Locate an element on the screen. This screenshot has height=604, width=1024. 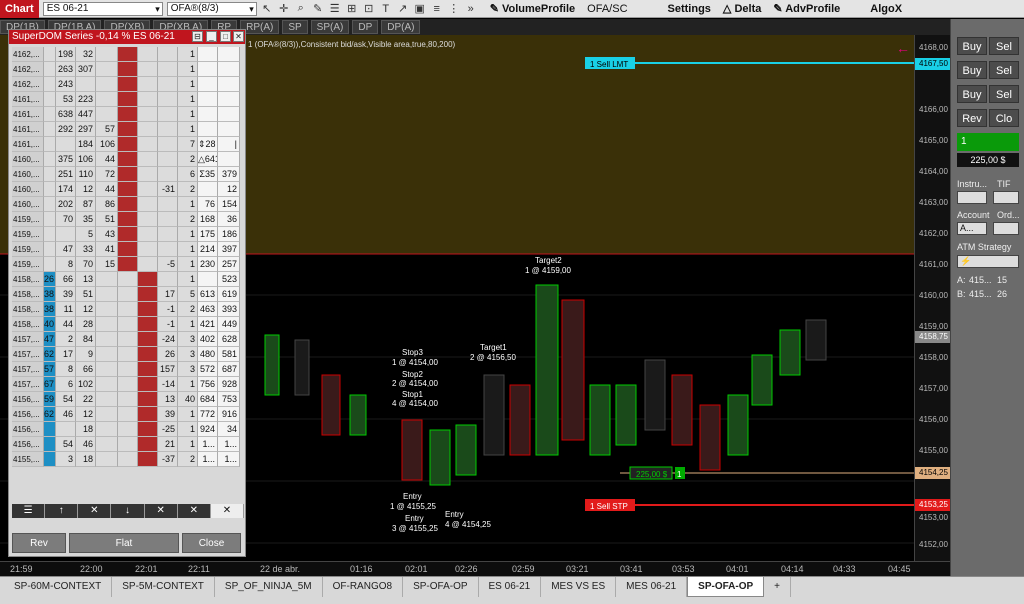
algox-button: AlgoX is located at coordinates (886, 9).